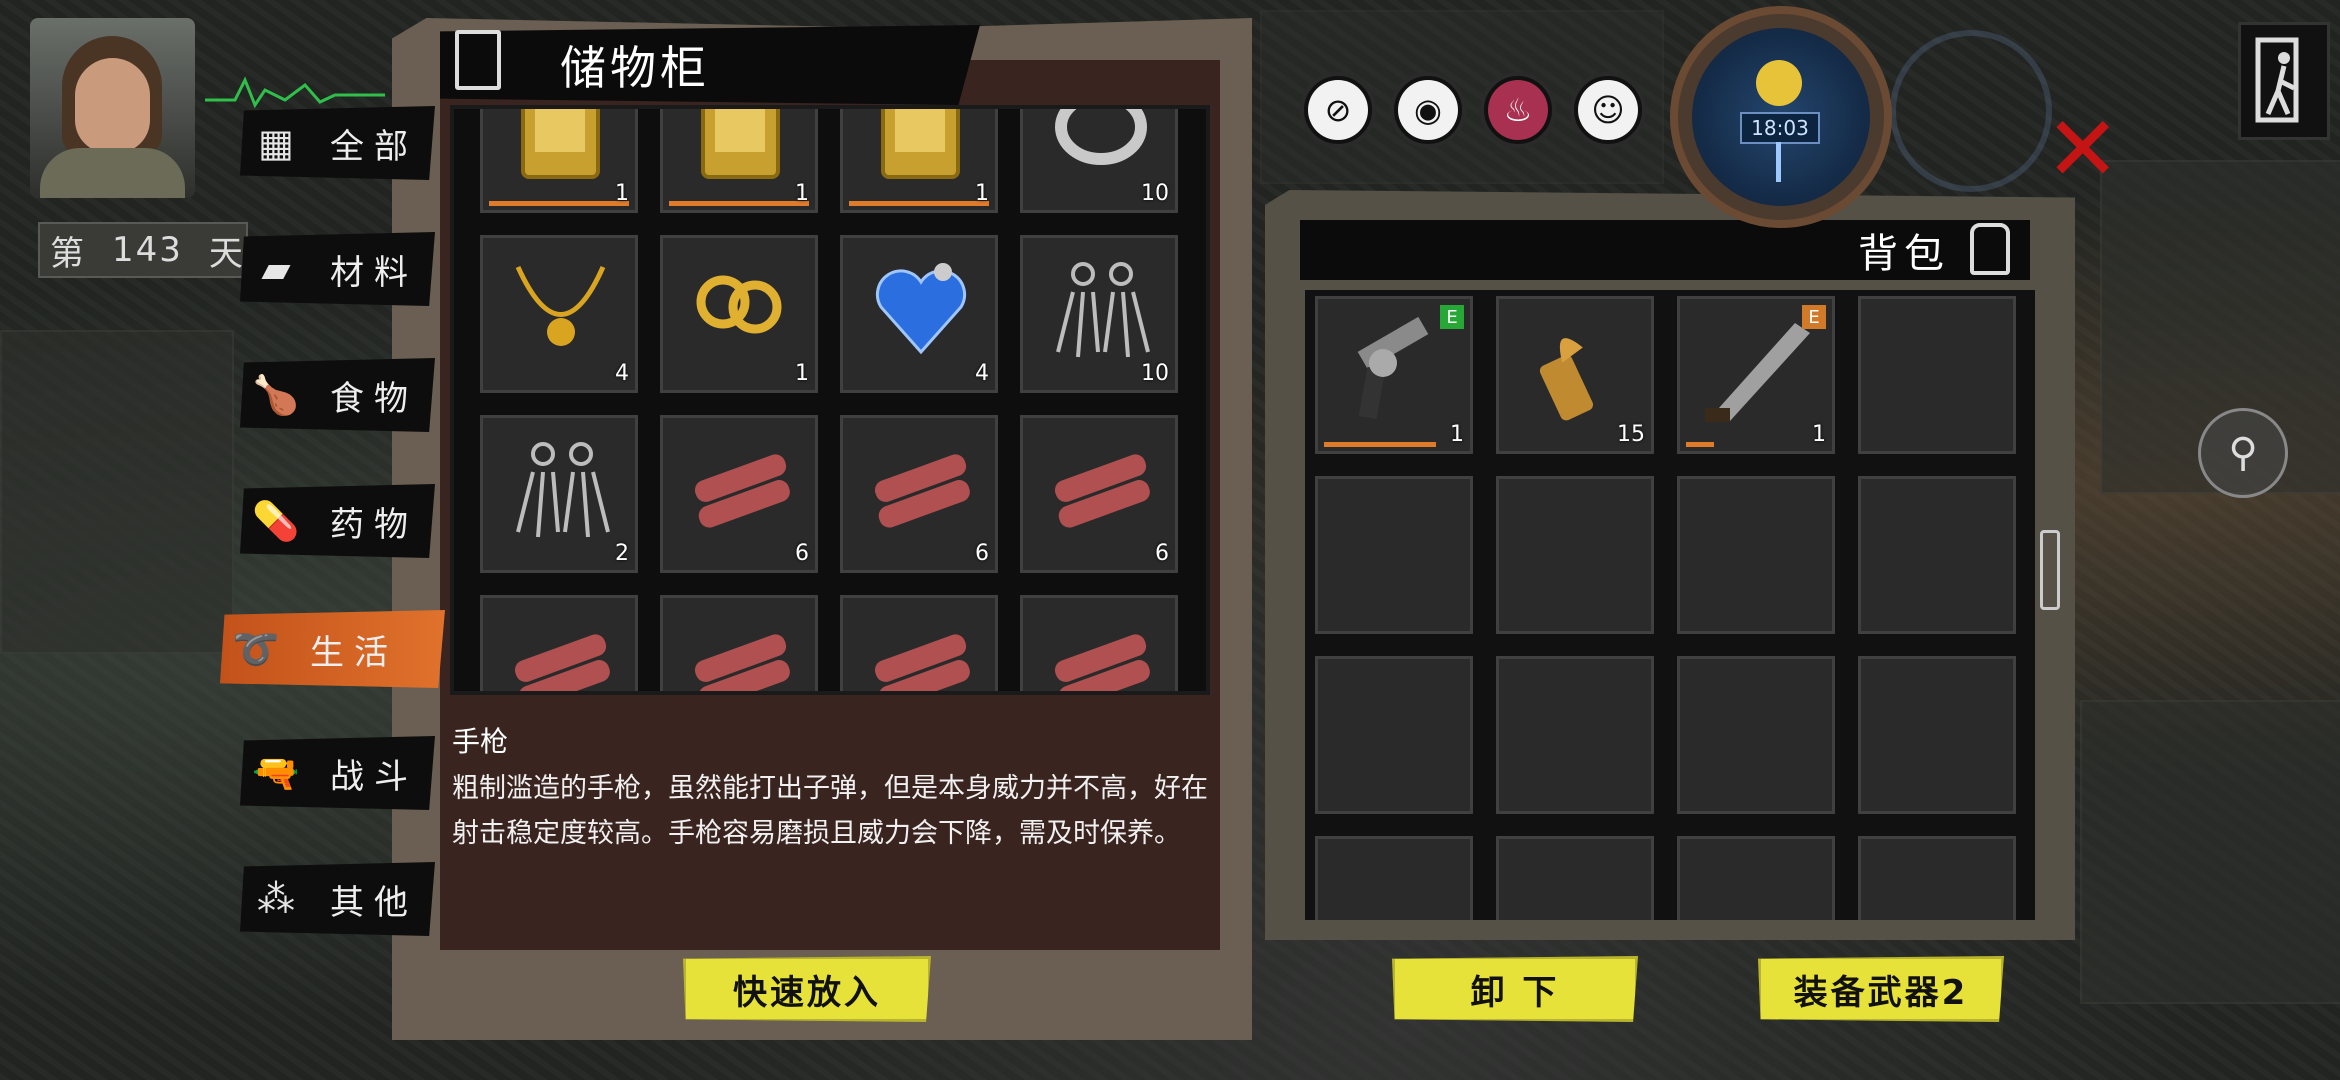  What do you see at coordinates (374, 398) in the screenshot?
I see `category-label: 食物` at bounding box center [374, 398].